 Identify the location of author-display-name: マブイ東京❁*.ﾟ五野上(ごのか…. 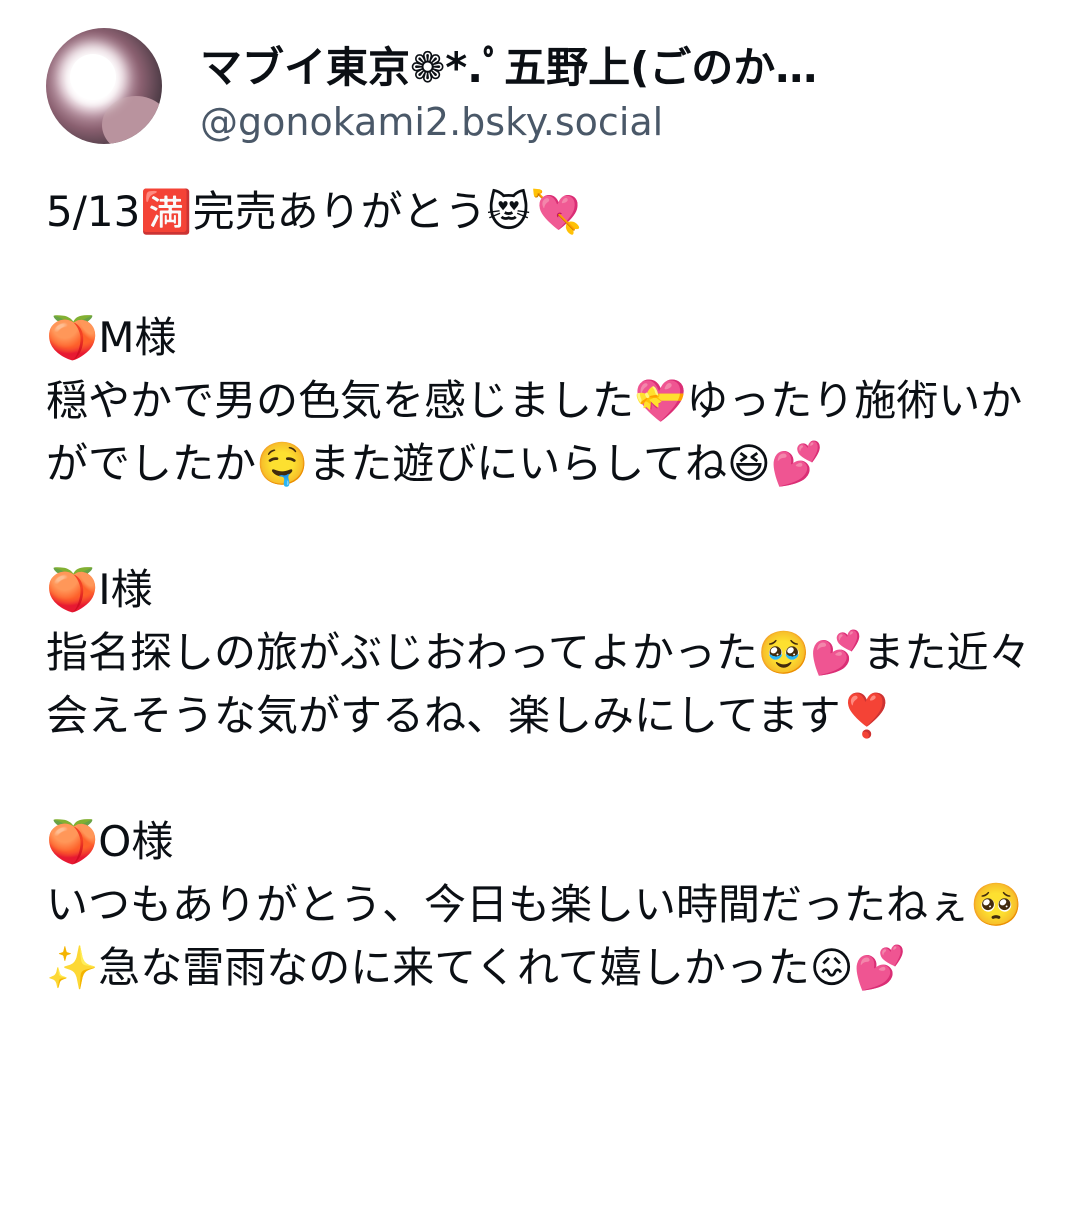
(580, 68).